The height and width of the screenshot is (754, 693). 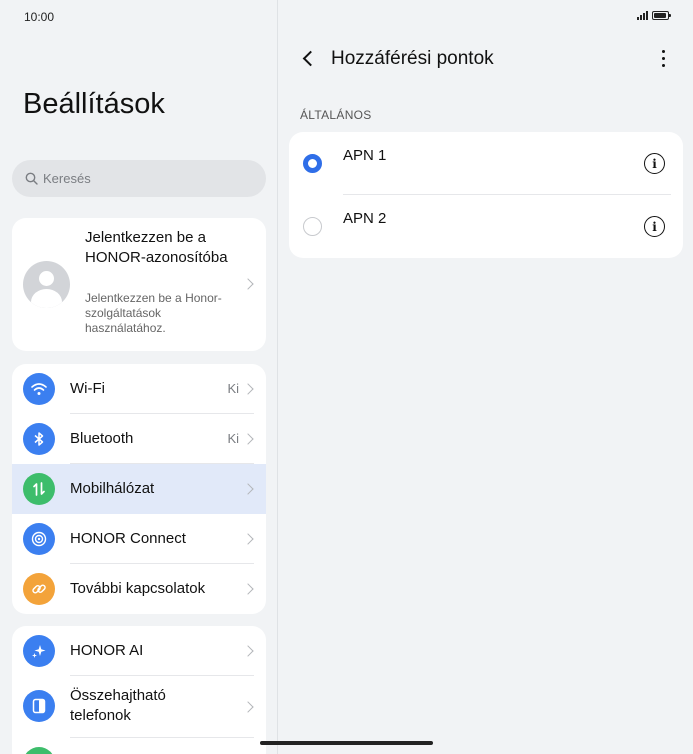 I want to click on sidebar-item-label: Bluetooth, so click(x=102, y=438).